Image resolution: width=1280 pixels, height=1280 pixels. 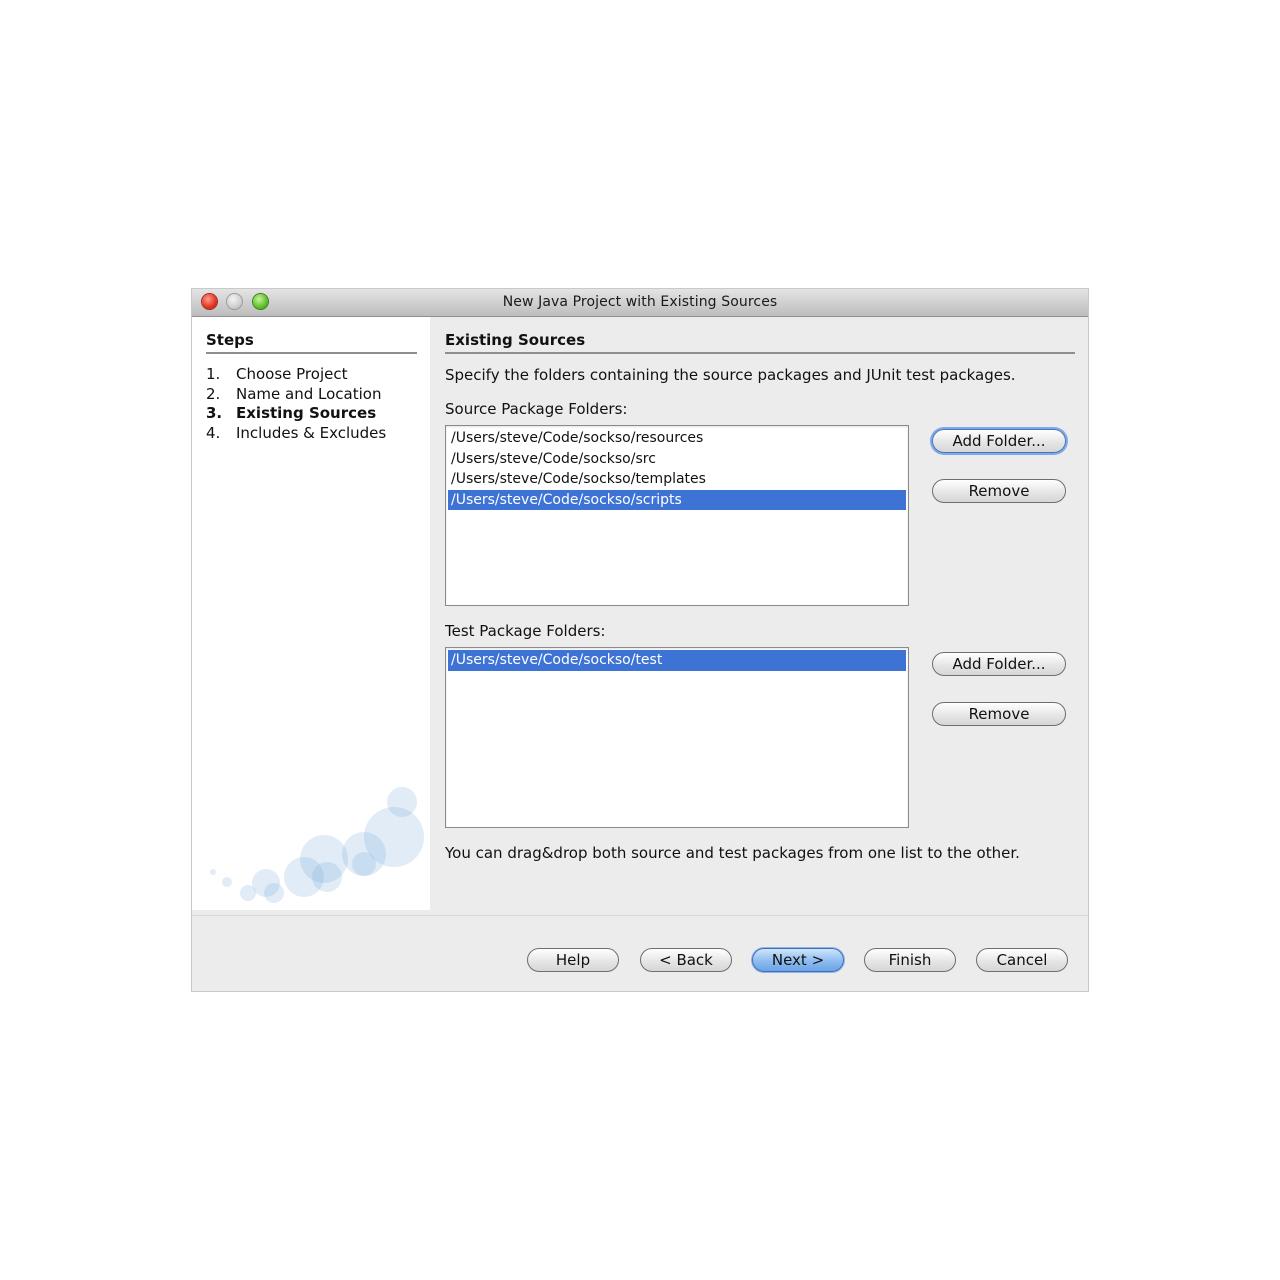 What do you see at coordinates (798, 960) in the screenshot?
I see `next-button: Next >` at bounding box center [798, 960].